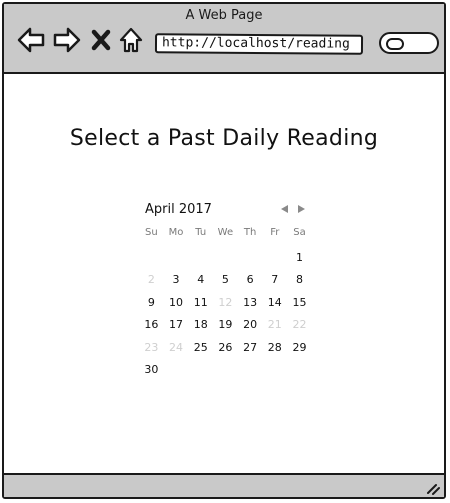  I want to click on calendar-header: April 2017, so click(229, 212).